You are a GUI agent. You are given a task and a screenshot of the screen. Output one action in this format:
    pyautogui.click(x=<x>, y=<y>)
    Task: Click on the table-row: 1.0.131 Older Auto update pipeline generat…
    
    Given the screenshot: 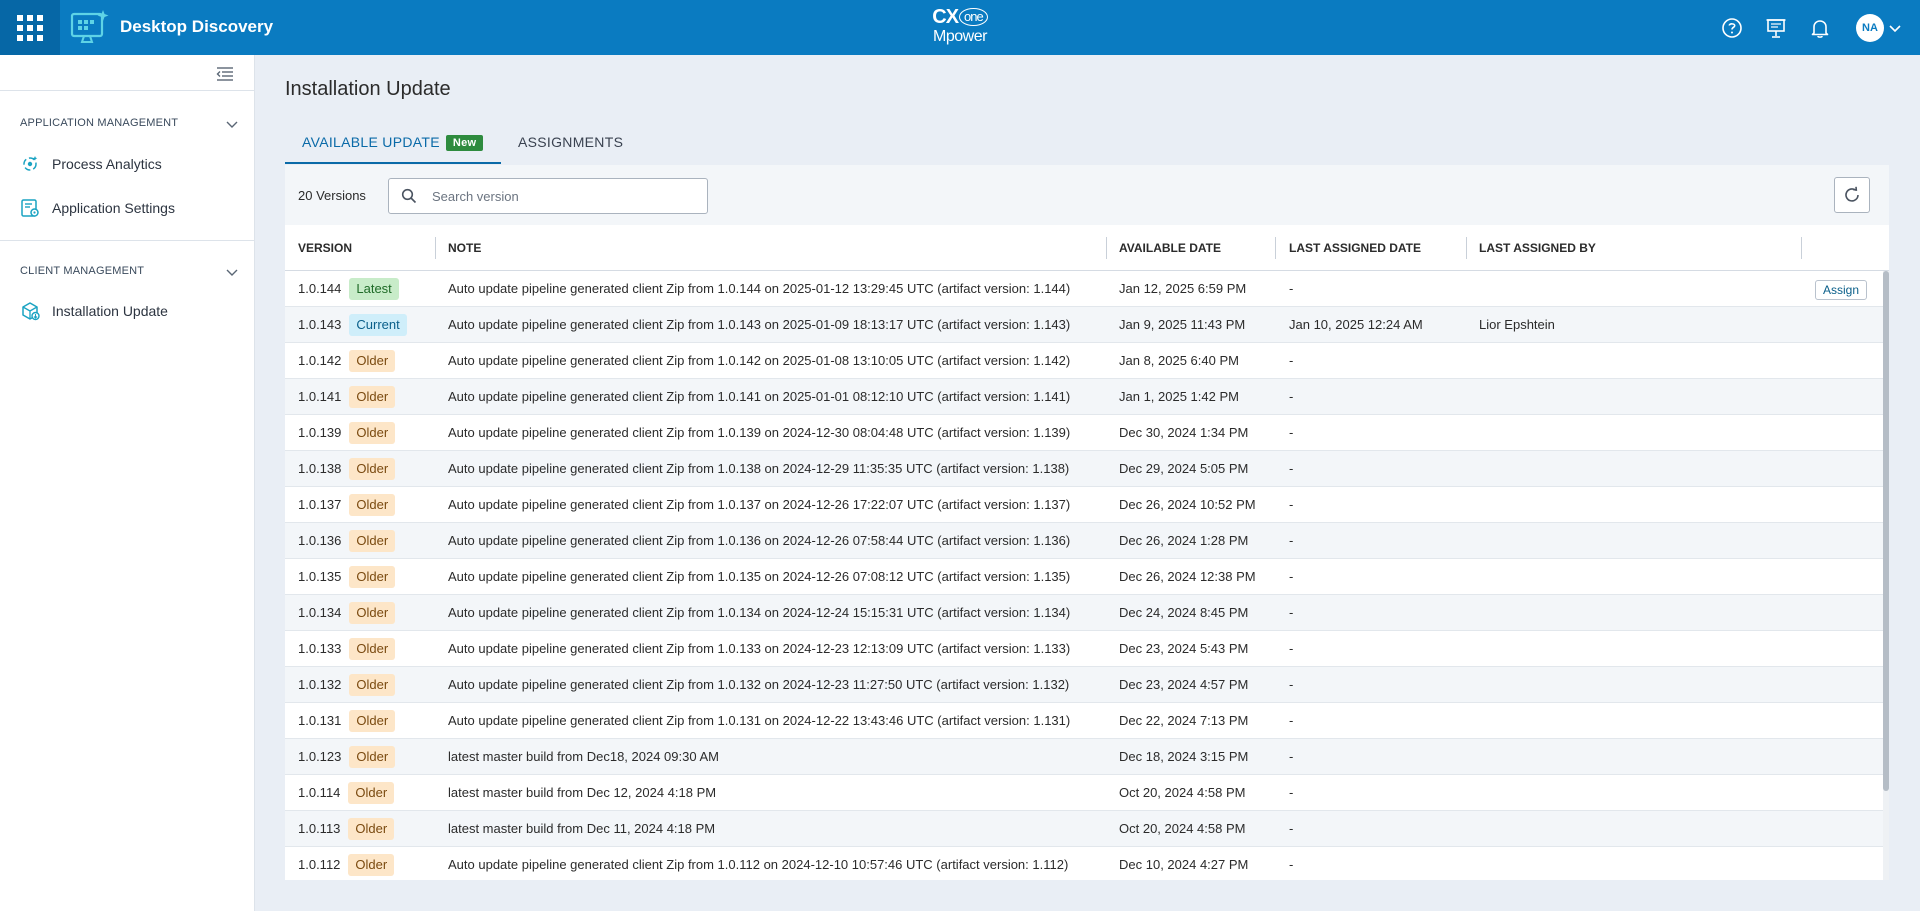 What is the action you would take?
    pyautogui.click(x=1084, y=721)
    